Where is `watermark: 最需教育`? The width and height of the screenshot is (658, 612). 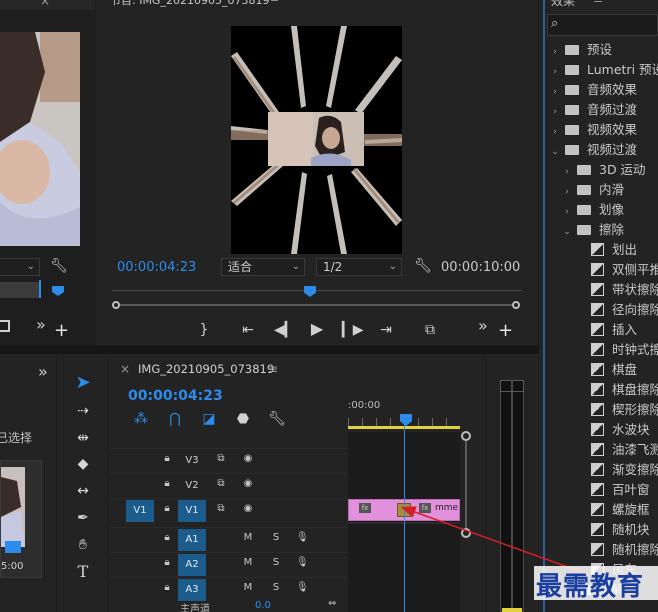 watermark: 最需教育 is located at coordinates (596, 584).